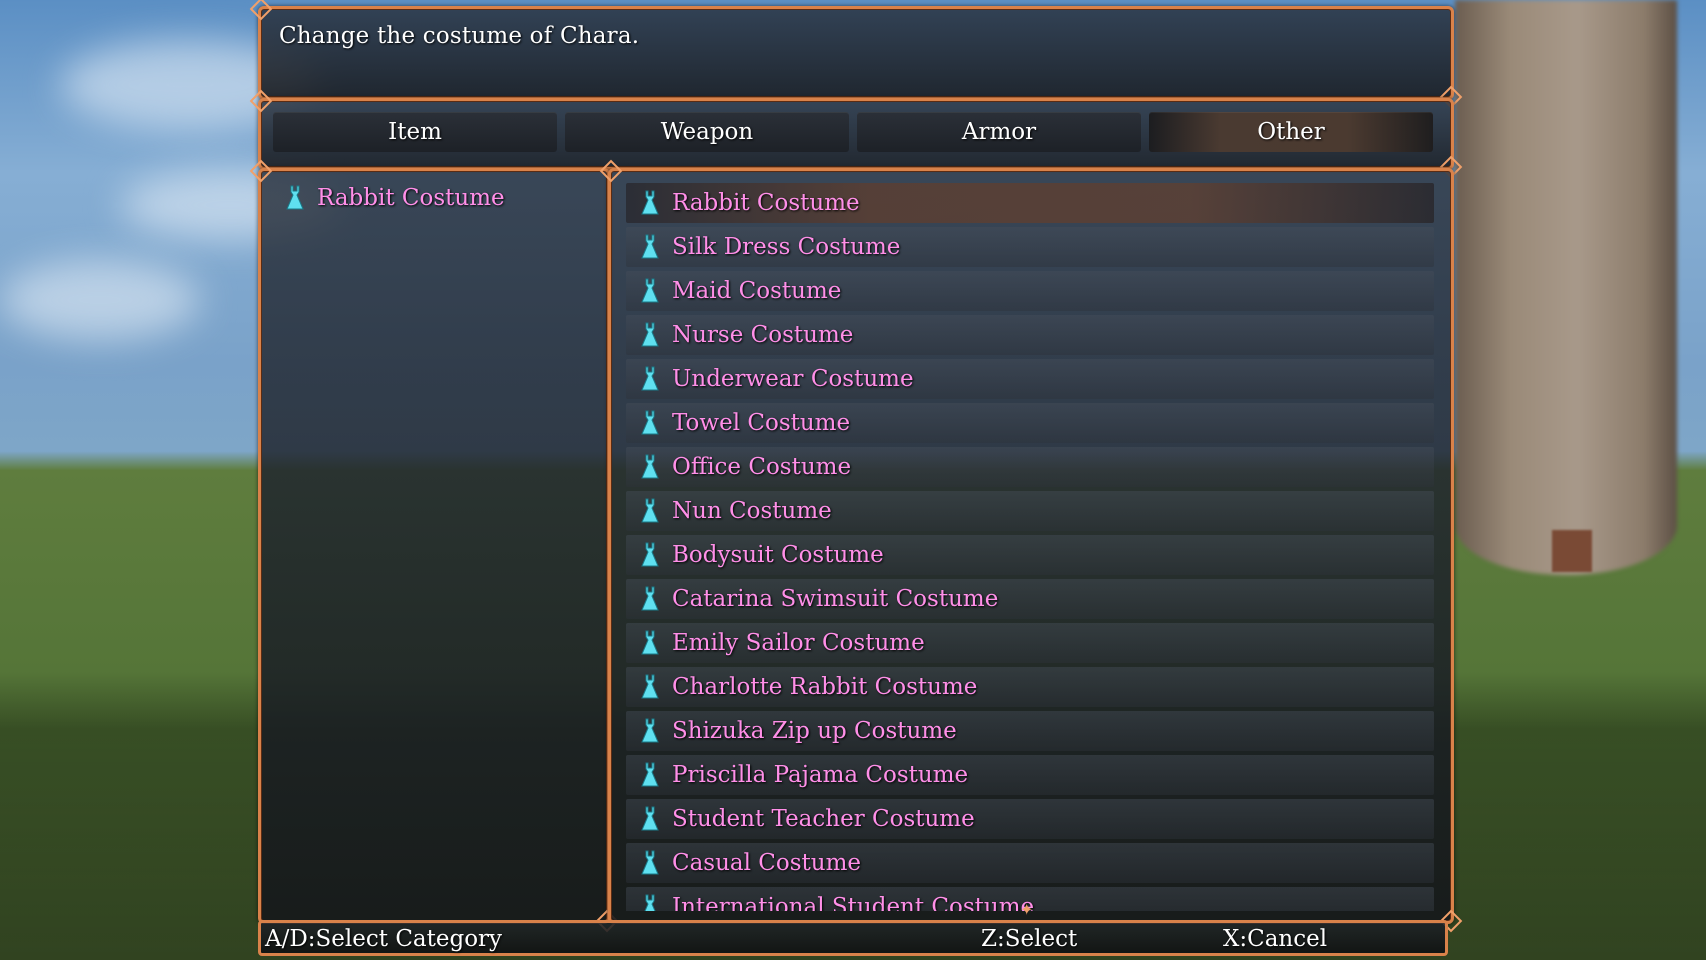  Describe the element at coordinates (1030, 379) in the screenshot. I see `costume-list-item: Underwear Costume` at that location.